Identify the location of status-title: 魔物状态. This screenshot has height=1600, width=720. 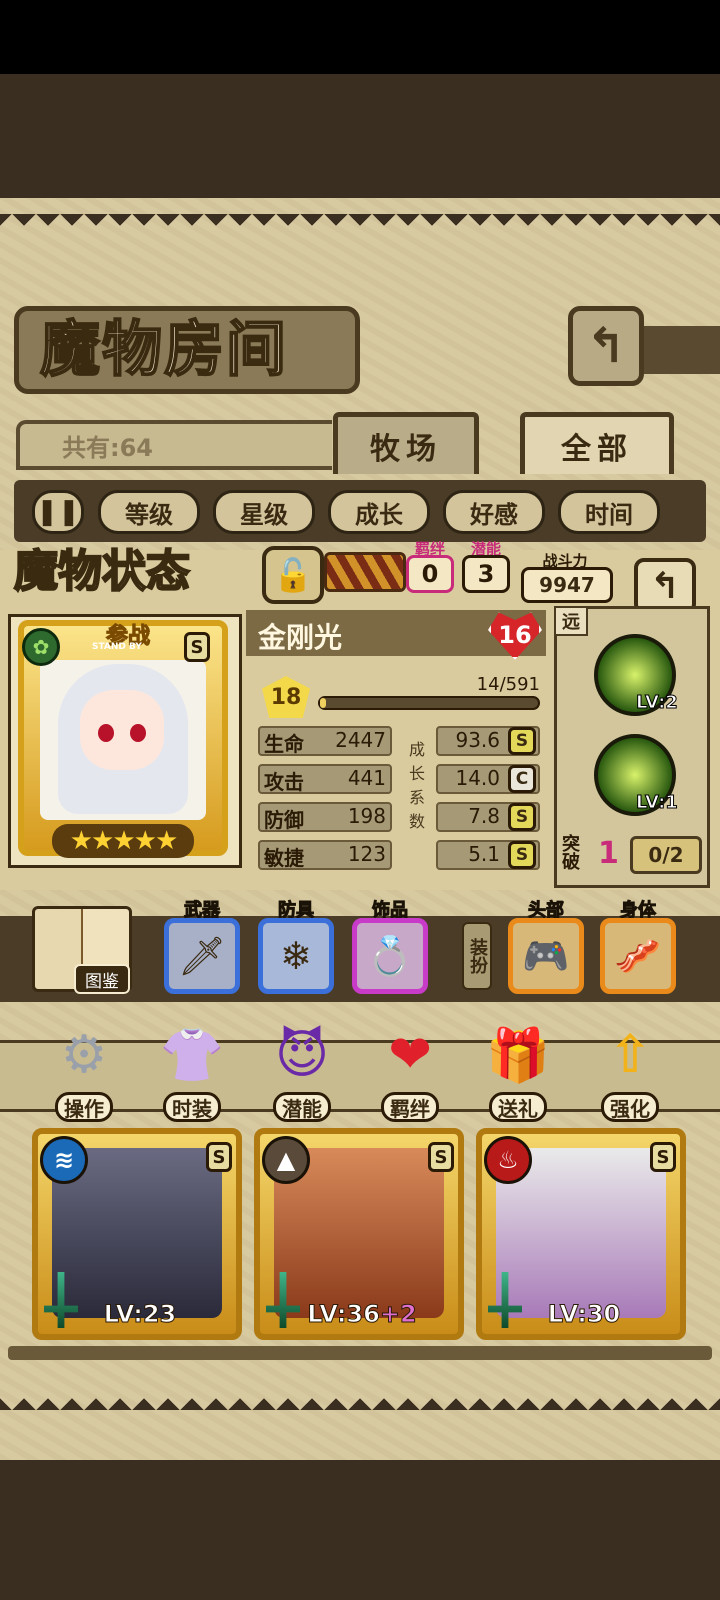
(102, 571).